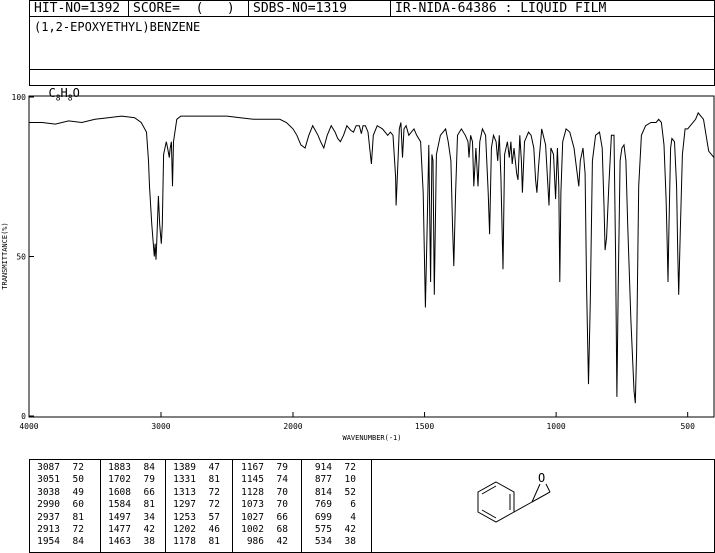  Describe the element at coordinates (687, 426) in the screenshot. I see `x-tick-label: 500` at that location.